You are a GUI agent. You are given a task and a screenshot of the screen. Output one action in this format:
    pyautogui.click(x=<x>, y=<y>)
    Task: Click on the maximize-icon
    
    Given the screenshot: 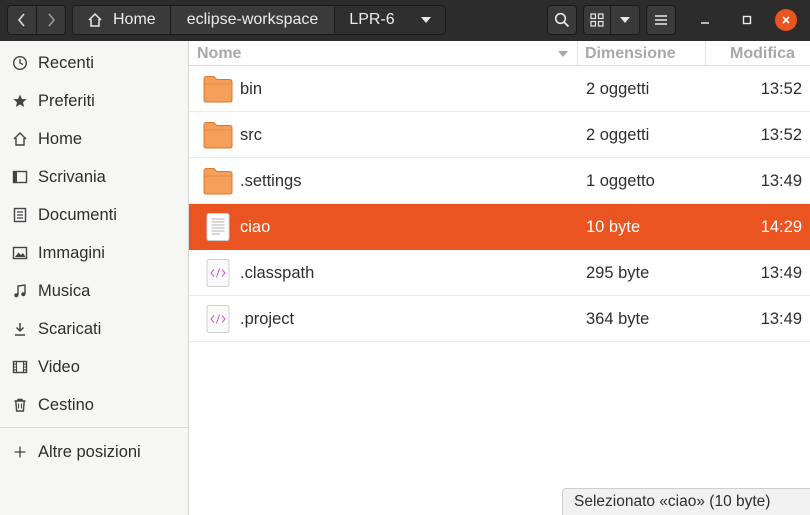 What is the action you would take?
    pyautogui.click(x=747, y=20)
    